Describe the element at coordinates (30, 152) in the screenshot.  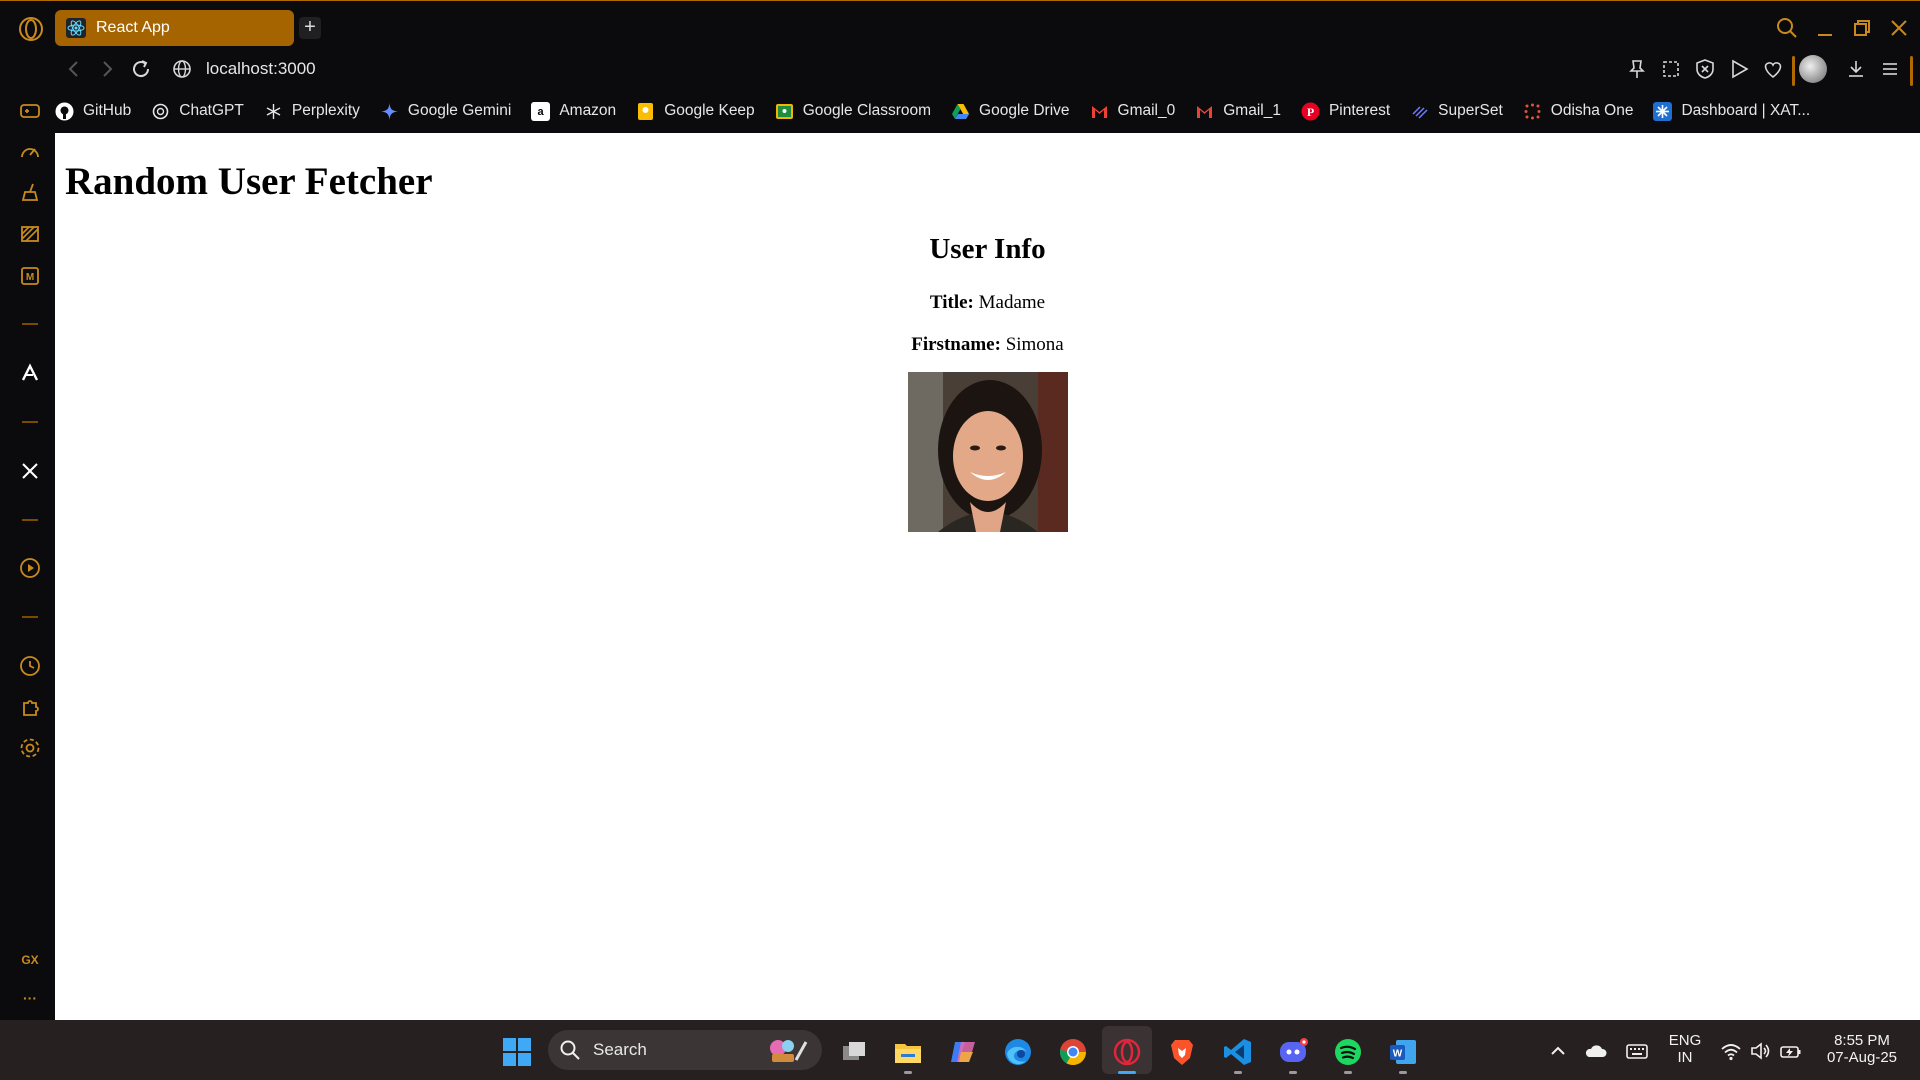
I see `speed-dial-icon` at that location.